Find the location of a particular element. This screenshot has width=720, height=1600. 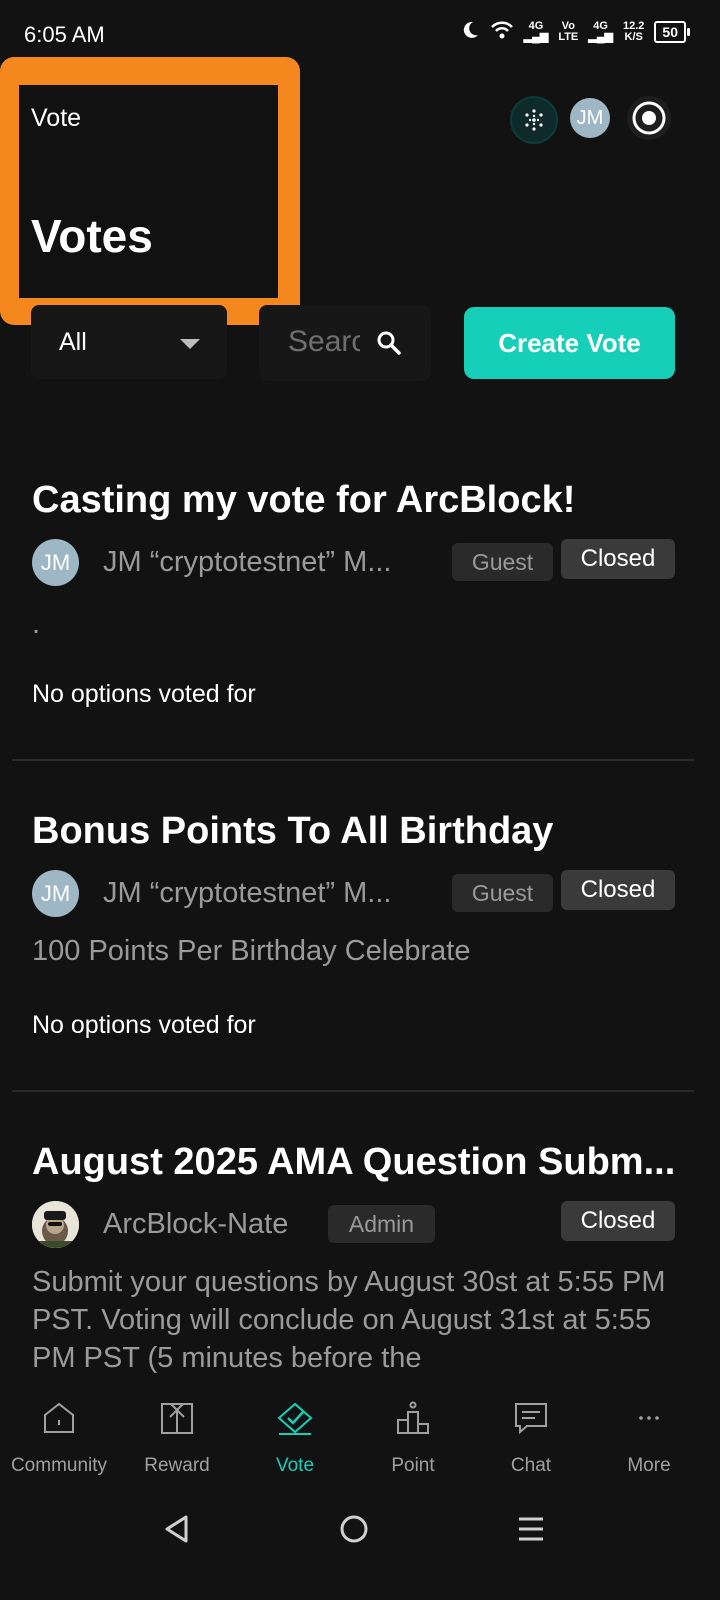

podium-icon is located at coordinates (413, 1420).